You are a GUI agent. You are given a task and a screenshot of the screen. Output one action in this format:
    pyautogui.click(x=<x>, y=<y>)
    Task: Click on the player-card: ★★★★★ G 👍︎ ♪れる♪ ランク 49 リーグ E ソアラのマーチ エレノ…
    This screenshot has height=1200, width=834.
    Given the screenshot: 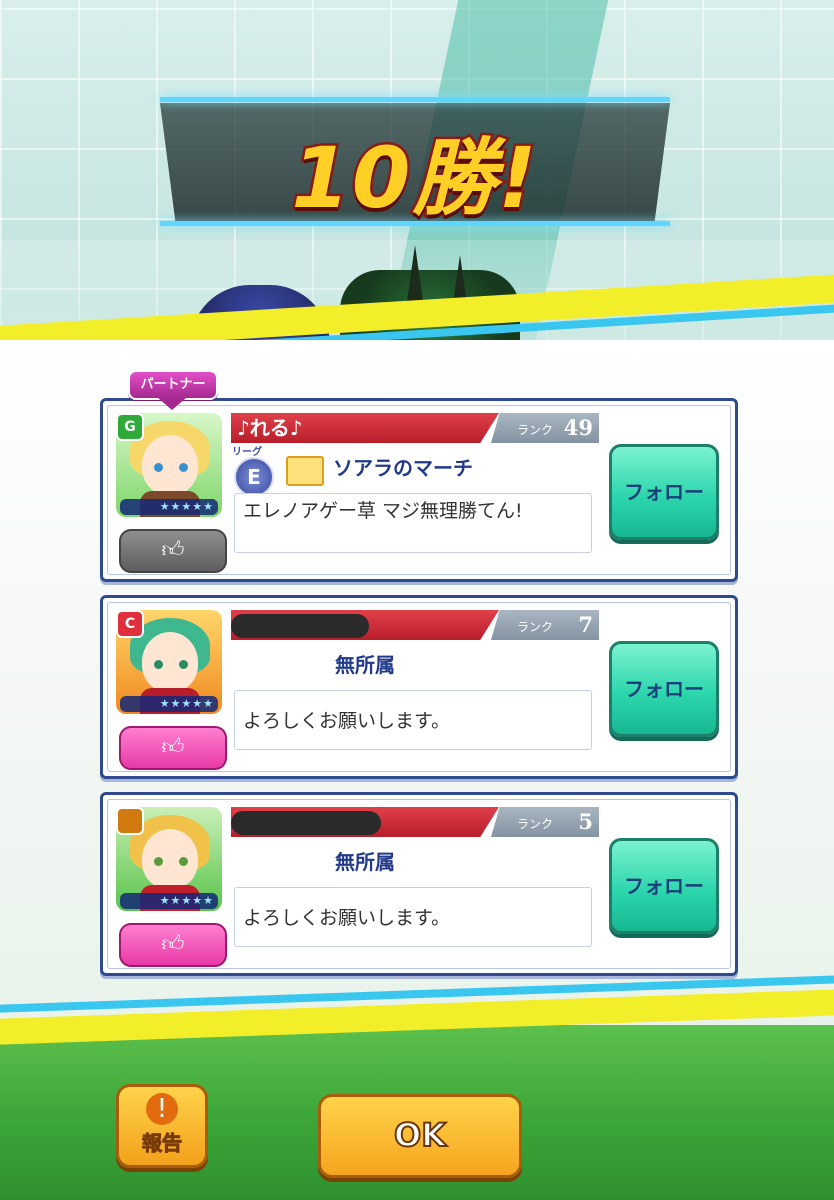 What is the action you would take?
    pyautogui.click(x=419, y=490)
    